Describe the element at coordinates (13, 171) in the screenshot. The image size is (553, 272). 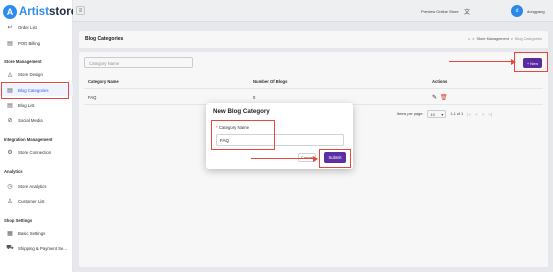
I see `section-analytics: Analytics` at that location.